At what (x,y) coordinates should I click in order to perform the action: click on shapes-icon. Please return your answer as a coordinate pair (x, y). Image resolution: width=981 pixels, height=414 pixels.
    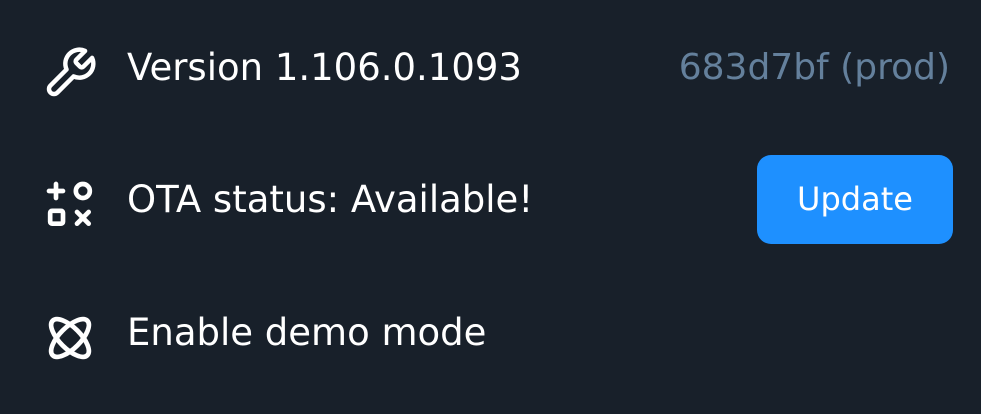
    Looking at the image, I should click on (70, 205).